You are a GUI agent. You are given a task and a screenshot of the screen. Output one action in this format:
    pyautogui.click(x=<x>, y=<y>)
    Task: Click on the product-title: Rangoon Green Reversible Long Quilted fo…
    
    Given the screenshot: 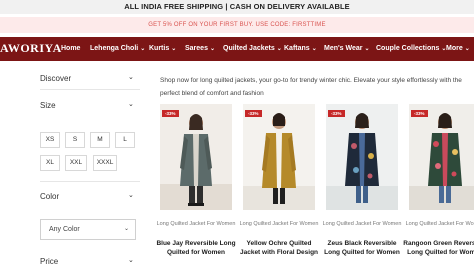 What is the action you would take?
    pyautogui.click(x=438, y=248)
    